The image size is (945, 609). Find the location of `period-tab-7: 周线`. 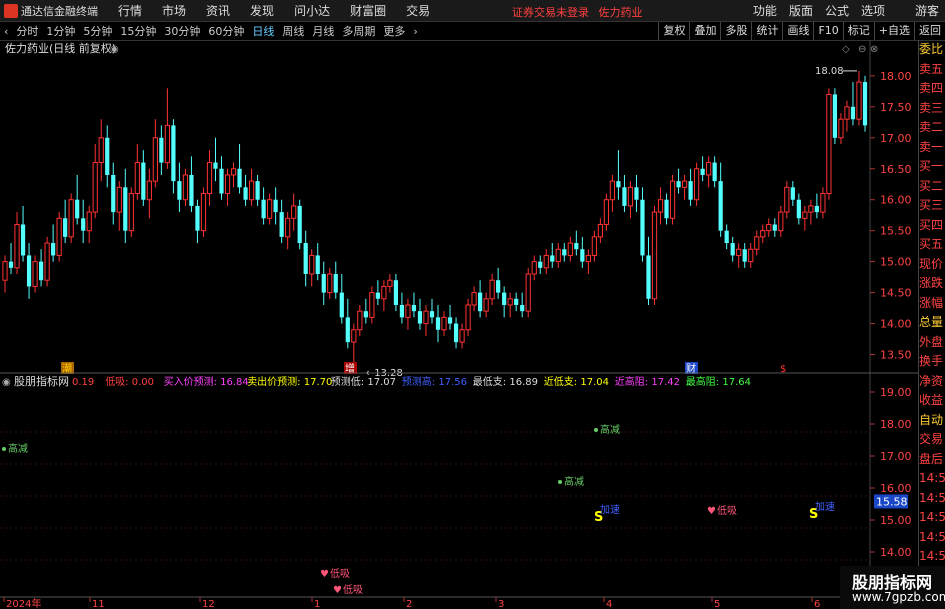

period-tab-7: 周线 is located at coordinates (293, 31).